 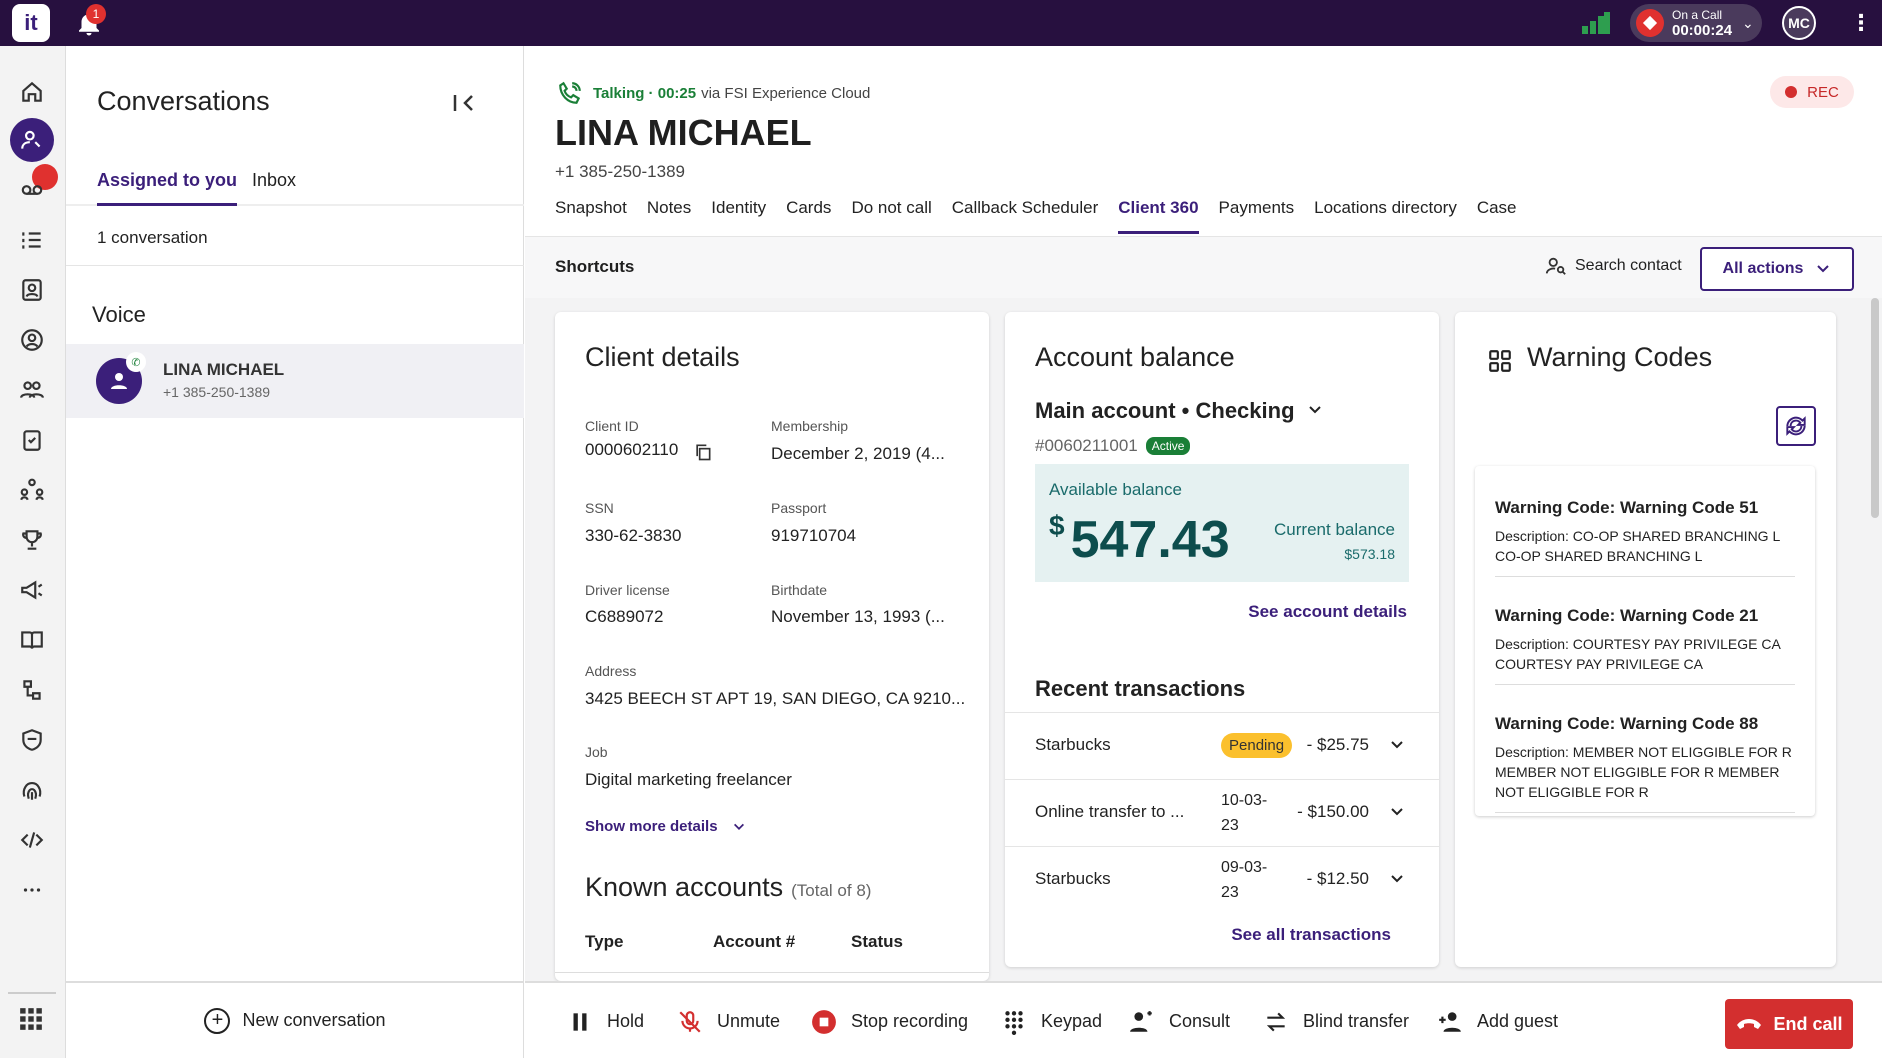 What do you see at coordinates (1336, 1020) in the screenshot?
I see `blind-transfer-button: Blind transfer` at bounding box center [1336, 1020].